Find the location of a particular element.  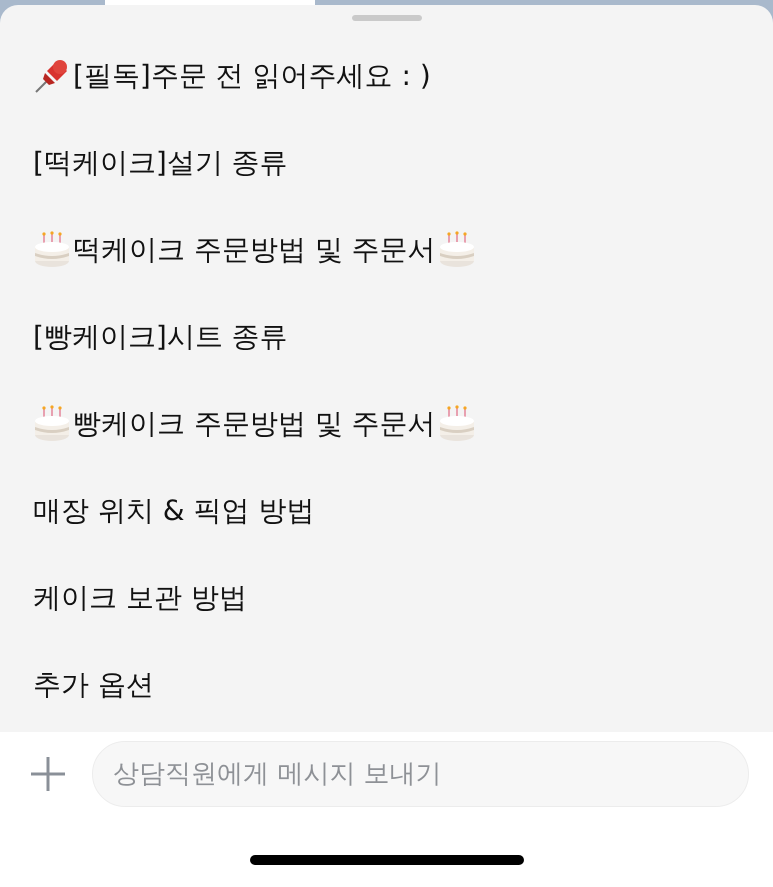

menu-item: 추가 옵션 is located at coordinates (93, 685).